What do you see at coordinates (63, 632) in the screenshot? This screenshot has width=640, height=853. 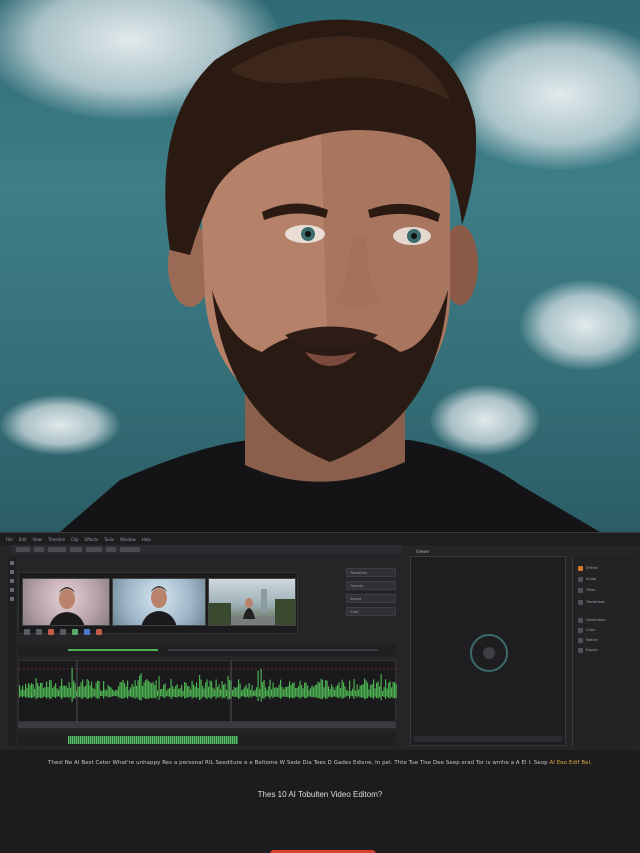 I see `audio-icon` at bounding box center [63, 632].